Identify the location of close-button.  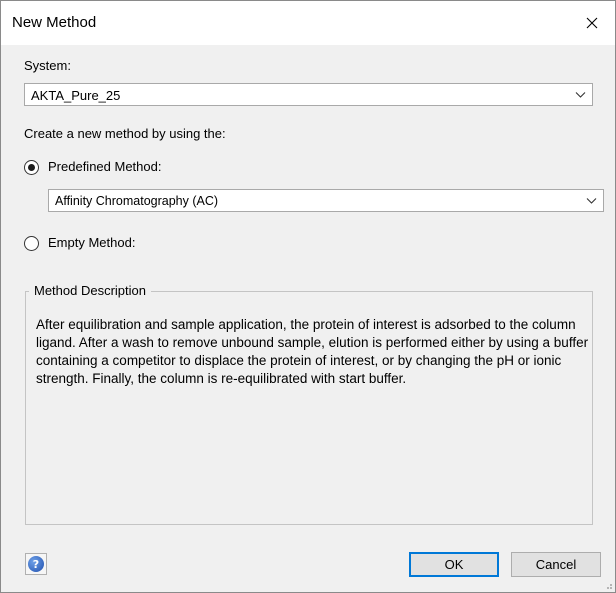
(592, 23).